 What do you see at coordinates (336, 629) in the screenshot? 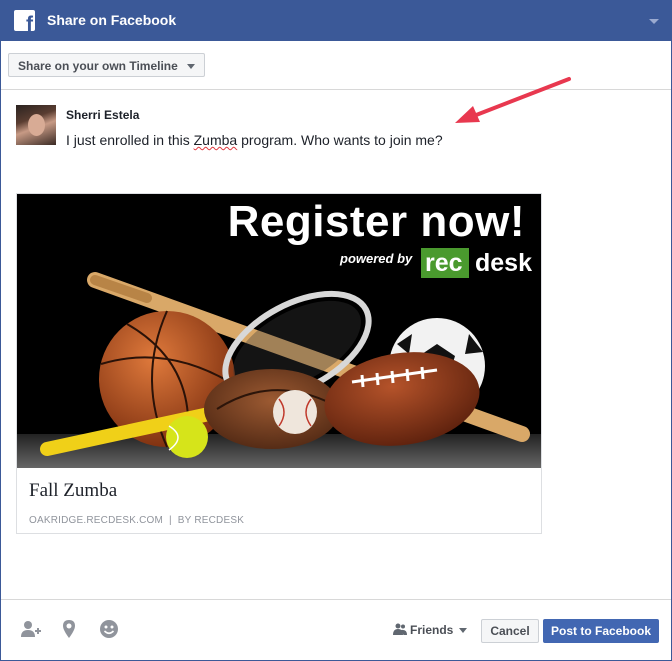
I see `composer-footer: Friends Cancel Post to Facebook` at bounding box center [336, 629].